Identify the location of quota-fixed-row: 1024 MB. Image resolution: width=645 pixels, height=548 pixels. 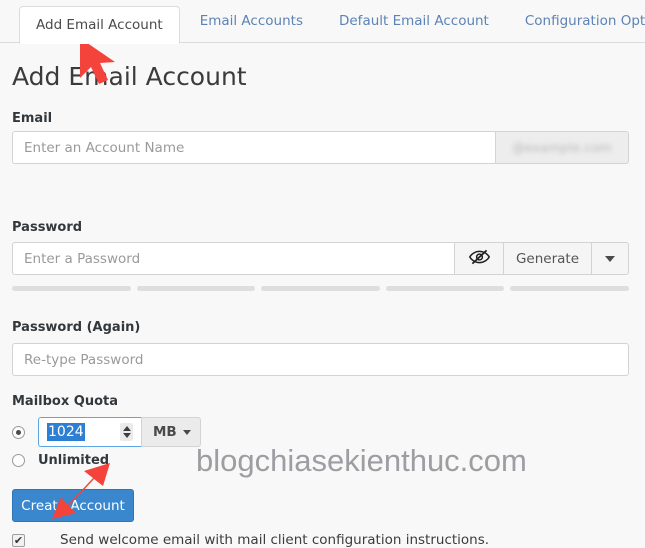
(106, 432).